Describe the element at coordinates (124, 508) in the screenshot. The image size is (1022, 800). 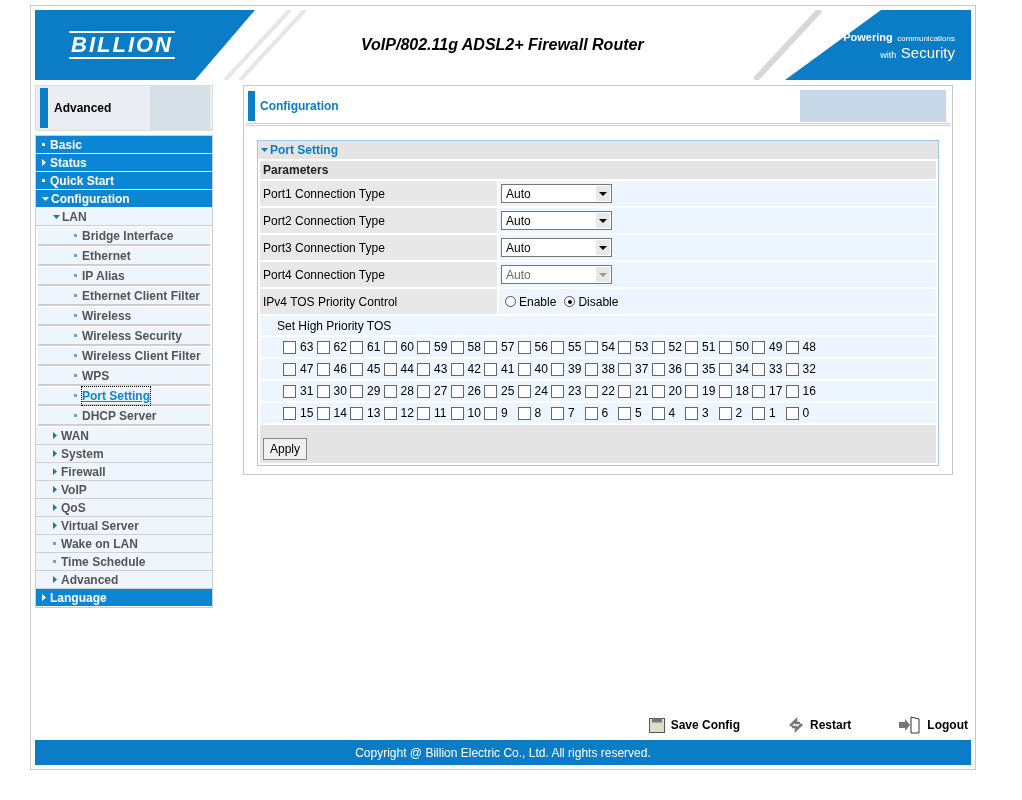
I see `menu-item: QoS` at that location.